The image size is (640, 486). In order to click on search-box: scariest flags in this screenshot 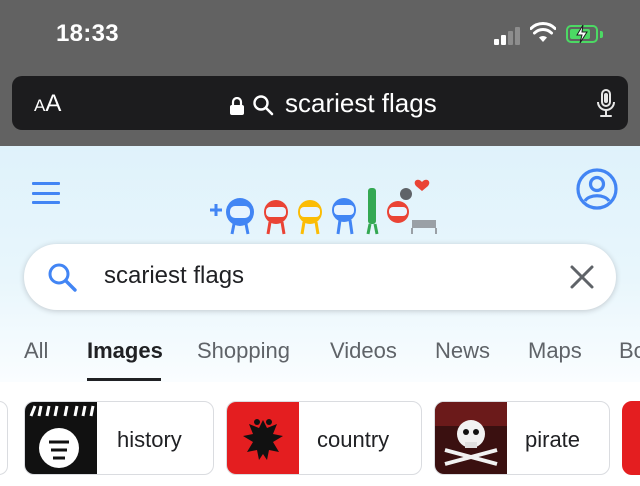, I will do `click(320, 277)`.